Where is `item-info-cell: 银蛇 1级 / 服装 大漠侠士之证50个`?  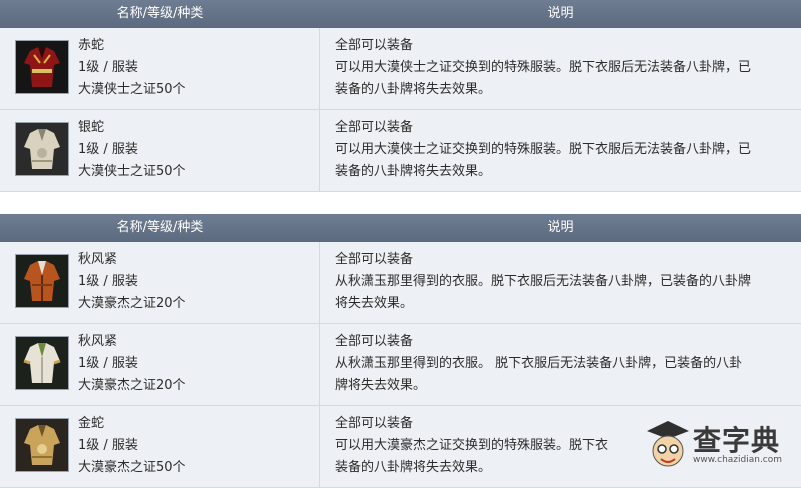 item-info-cell: 银蛇 1级 / 服装 大漠侠士之证50个 is located at coordinates (160, 150).